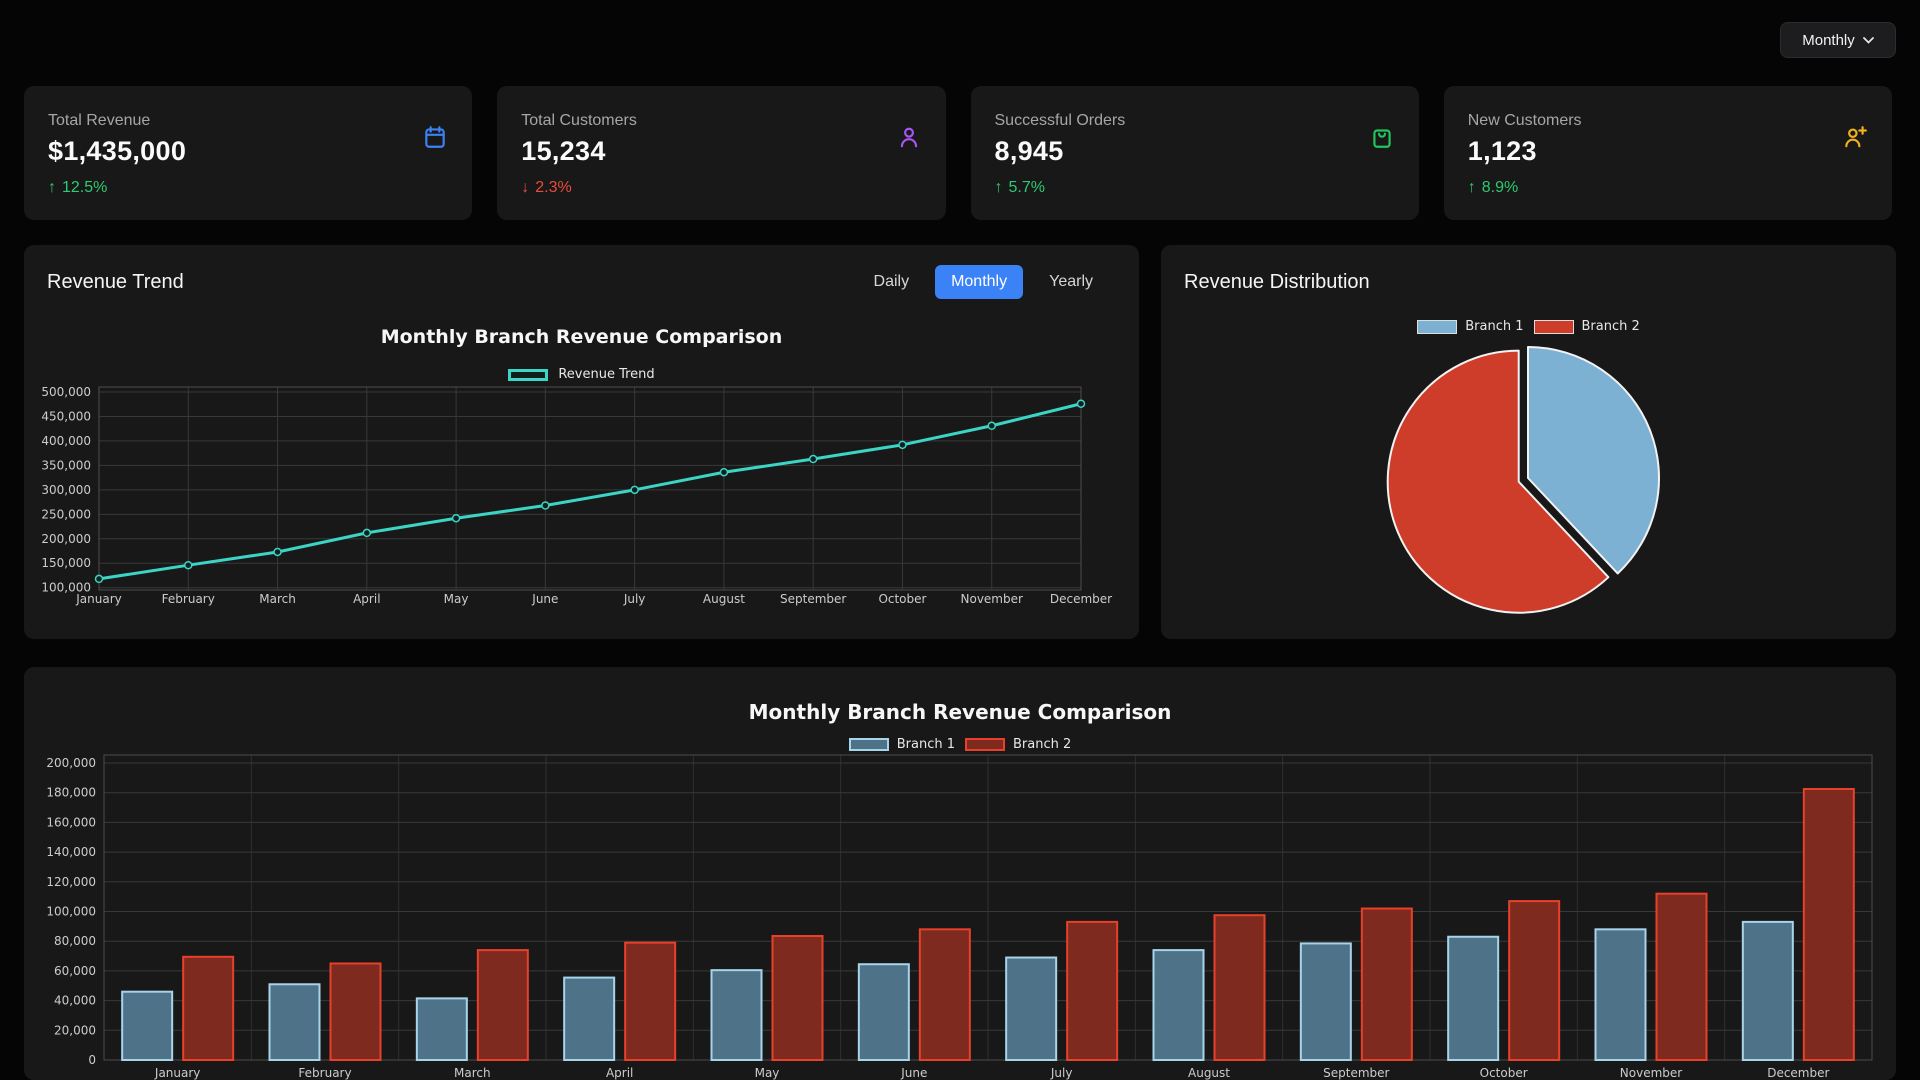 Image resolution: width=1920 pixels, height=1080 pixels. I want to click on svg-text: 300,000, so click(66, 490).